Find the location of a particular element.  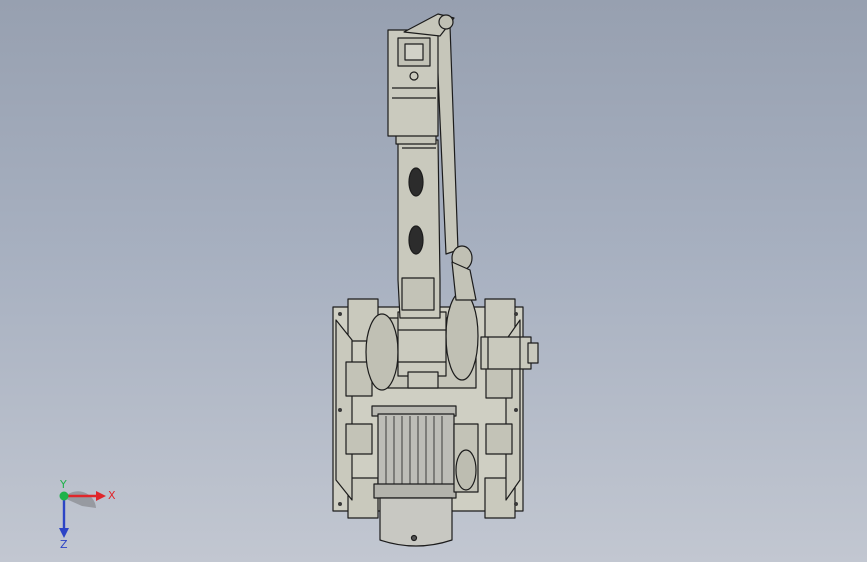

coordinate-triad: X Y Z is located at coordinates (87, 515).